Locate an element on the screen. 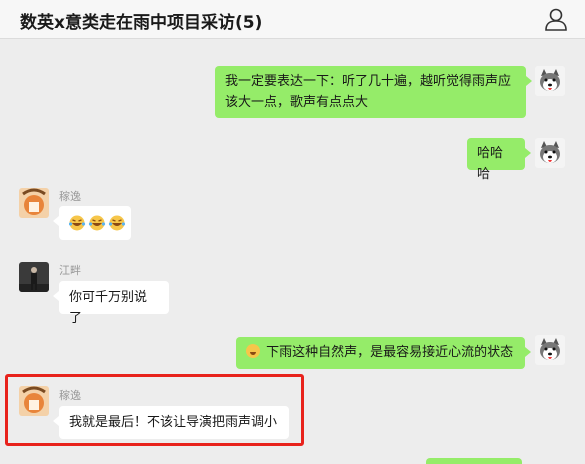  grinning-emoji-icon is located at coordinates (253, 351).